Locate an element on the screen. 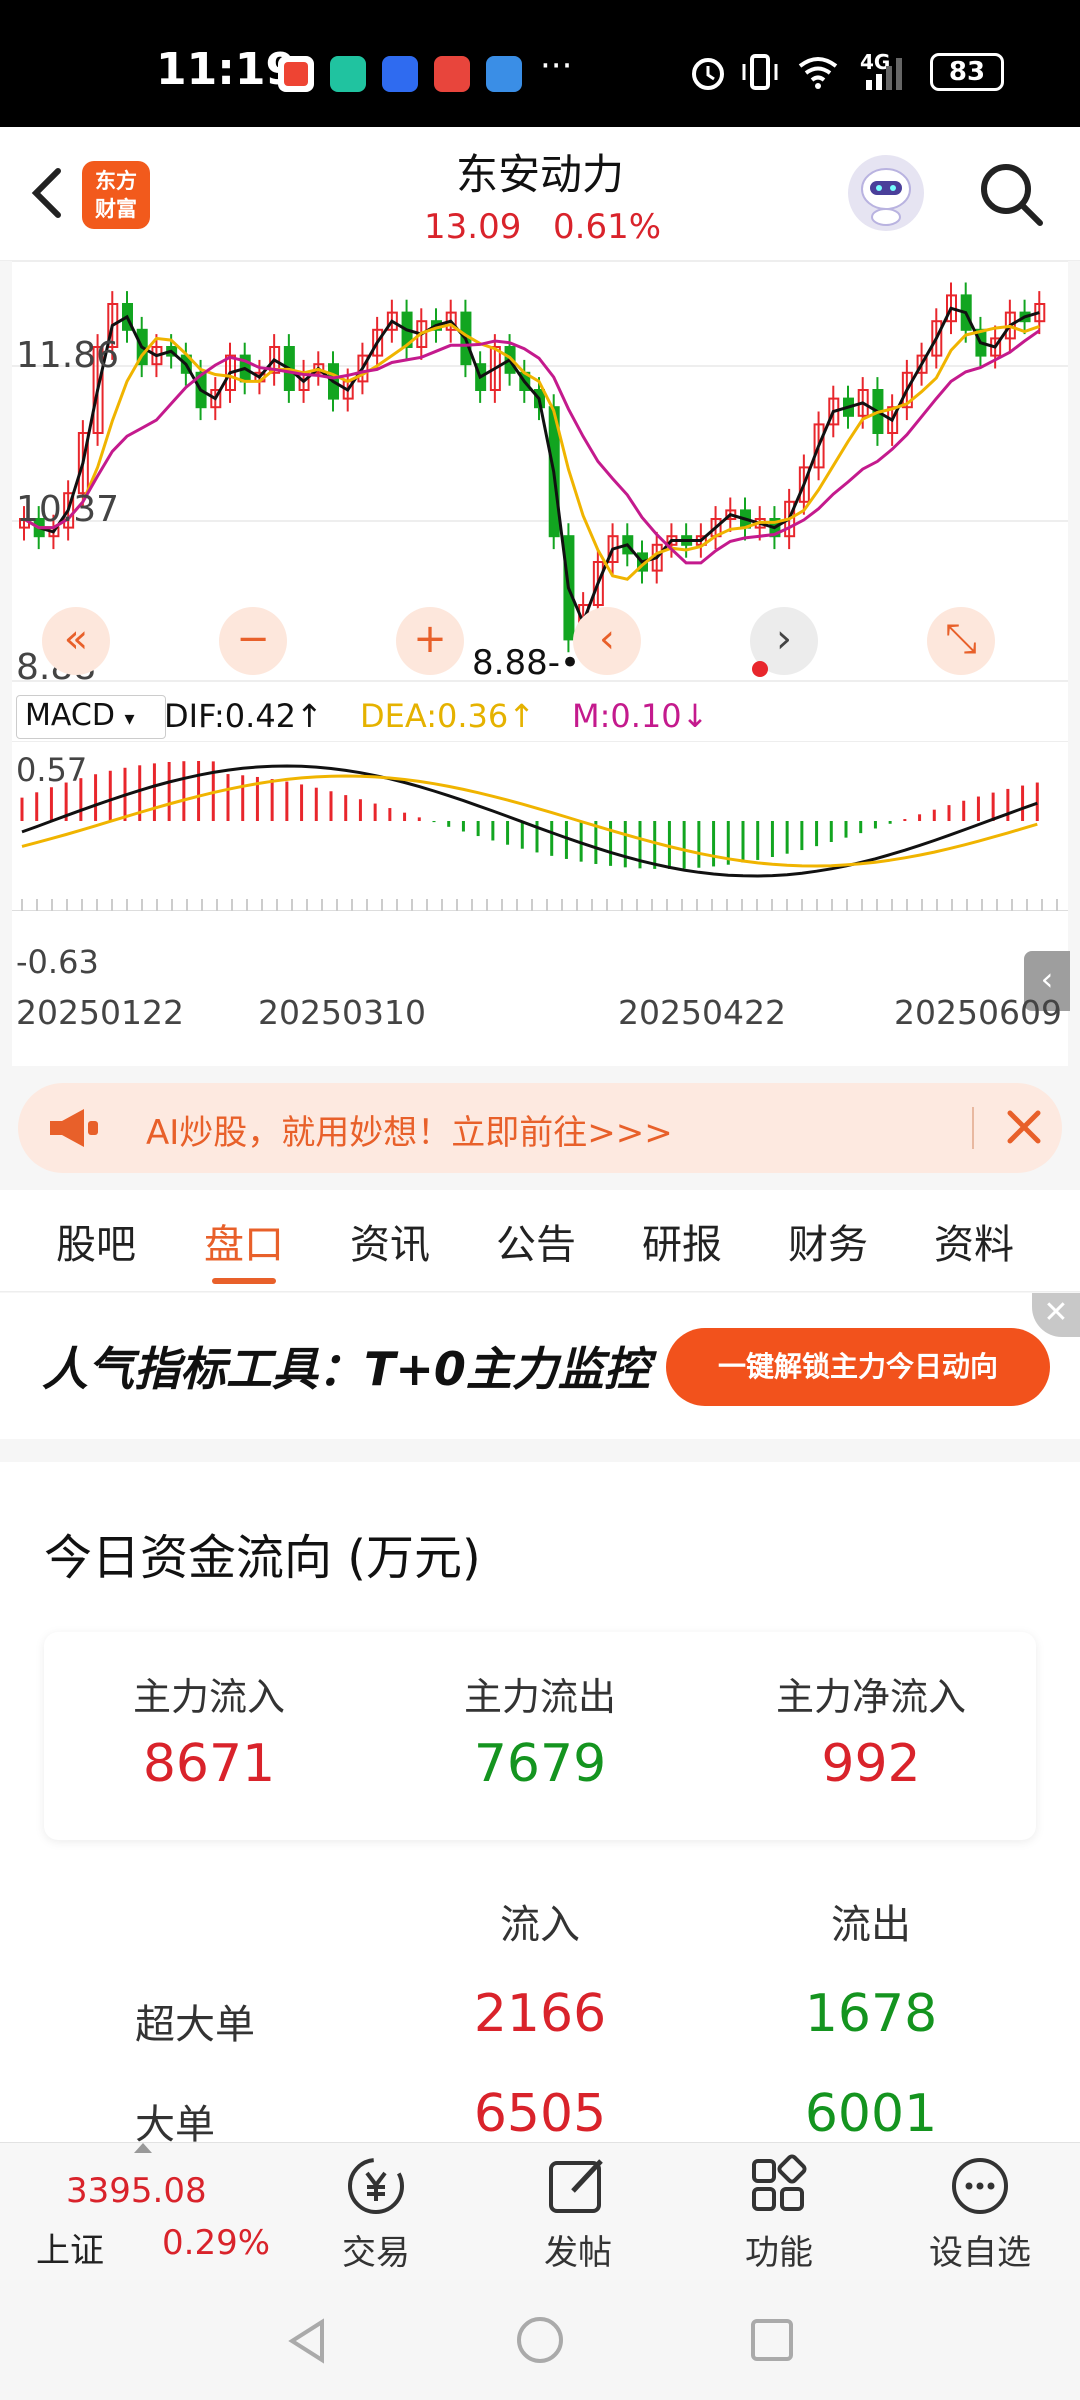 The image size is (1080, 2400). nav-post: 发帖 is located at coordinates (578, 2213).